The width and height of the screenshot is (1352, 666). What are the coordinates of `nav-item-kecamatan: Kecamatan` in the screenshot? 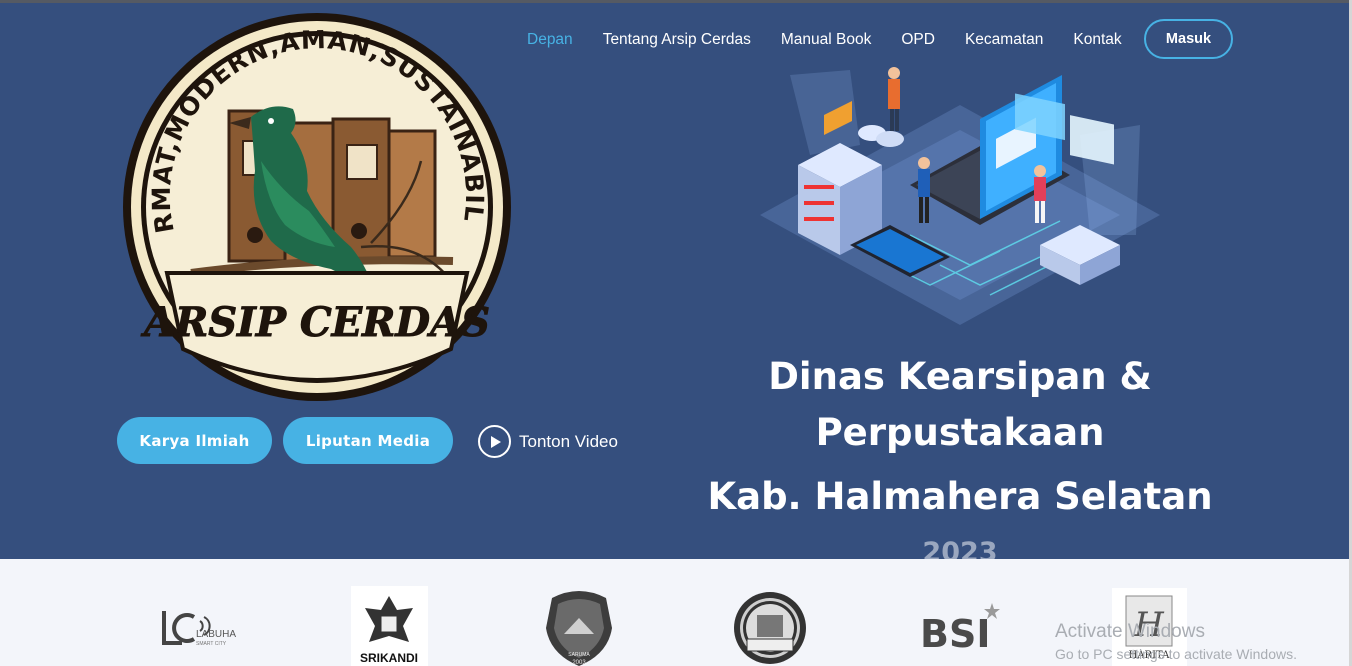 It's located at (1004, 40).